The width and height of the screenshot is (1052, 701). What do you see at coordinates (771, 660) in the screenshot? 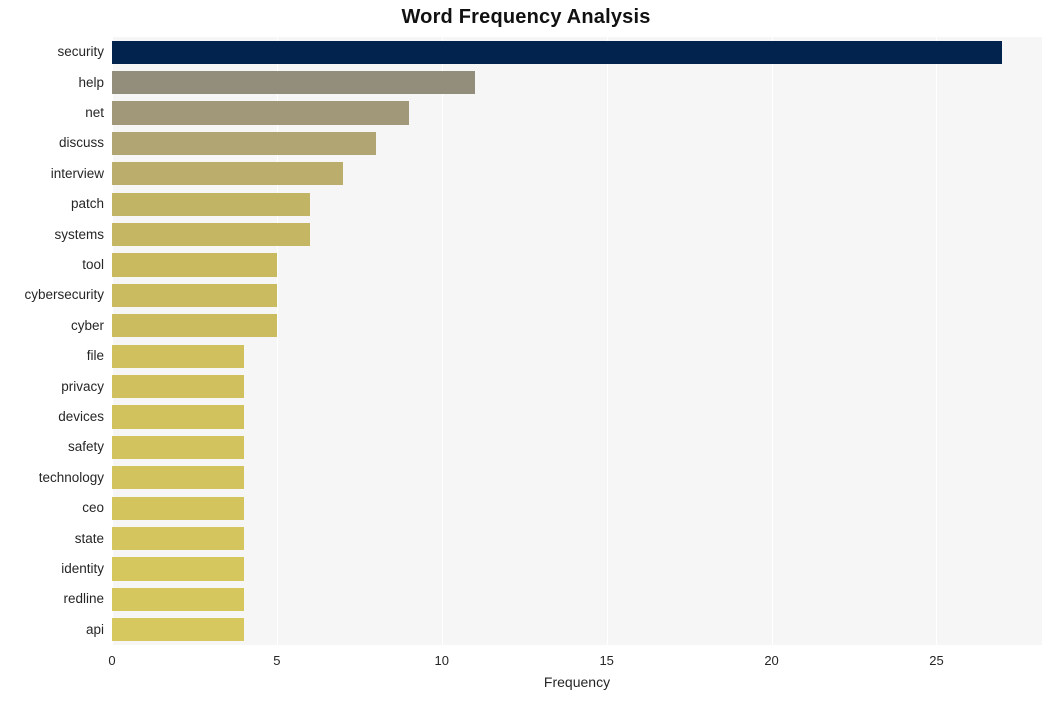
I see `x-tick-label-20: 20` at bounding box center [771, 660].